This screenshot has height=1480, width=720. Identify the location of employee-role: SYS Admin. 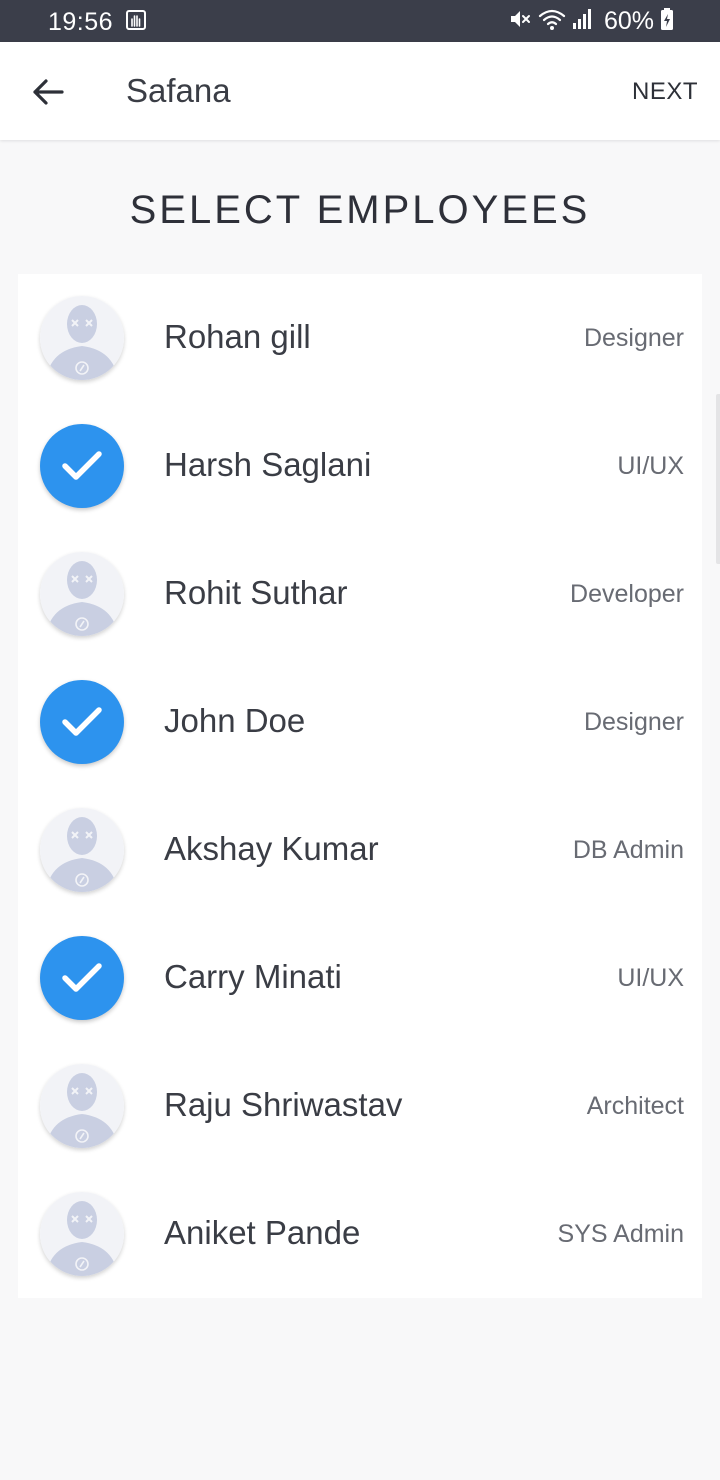
(620, 1234).